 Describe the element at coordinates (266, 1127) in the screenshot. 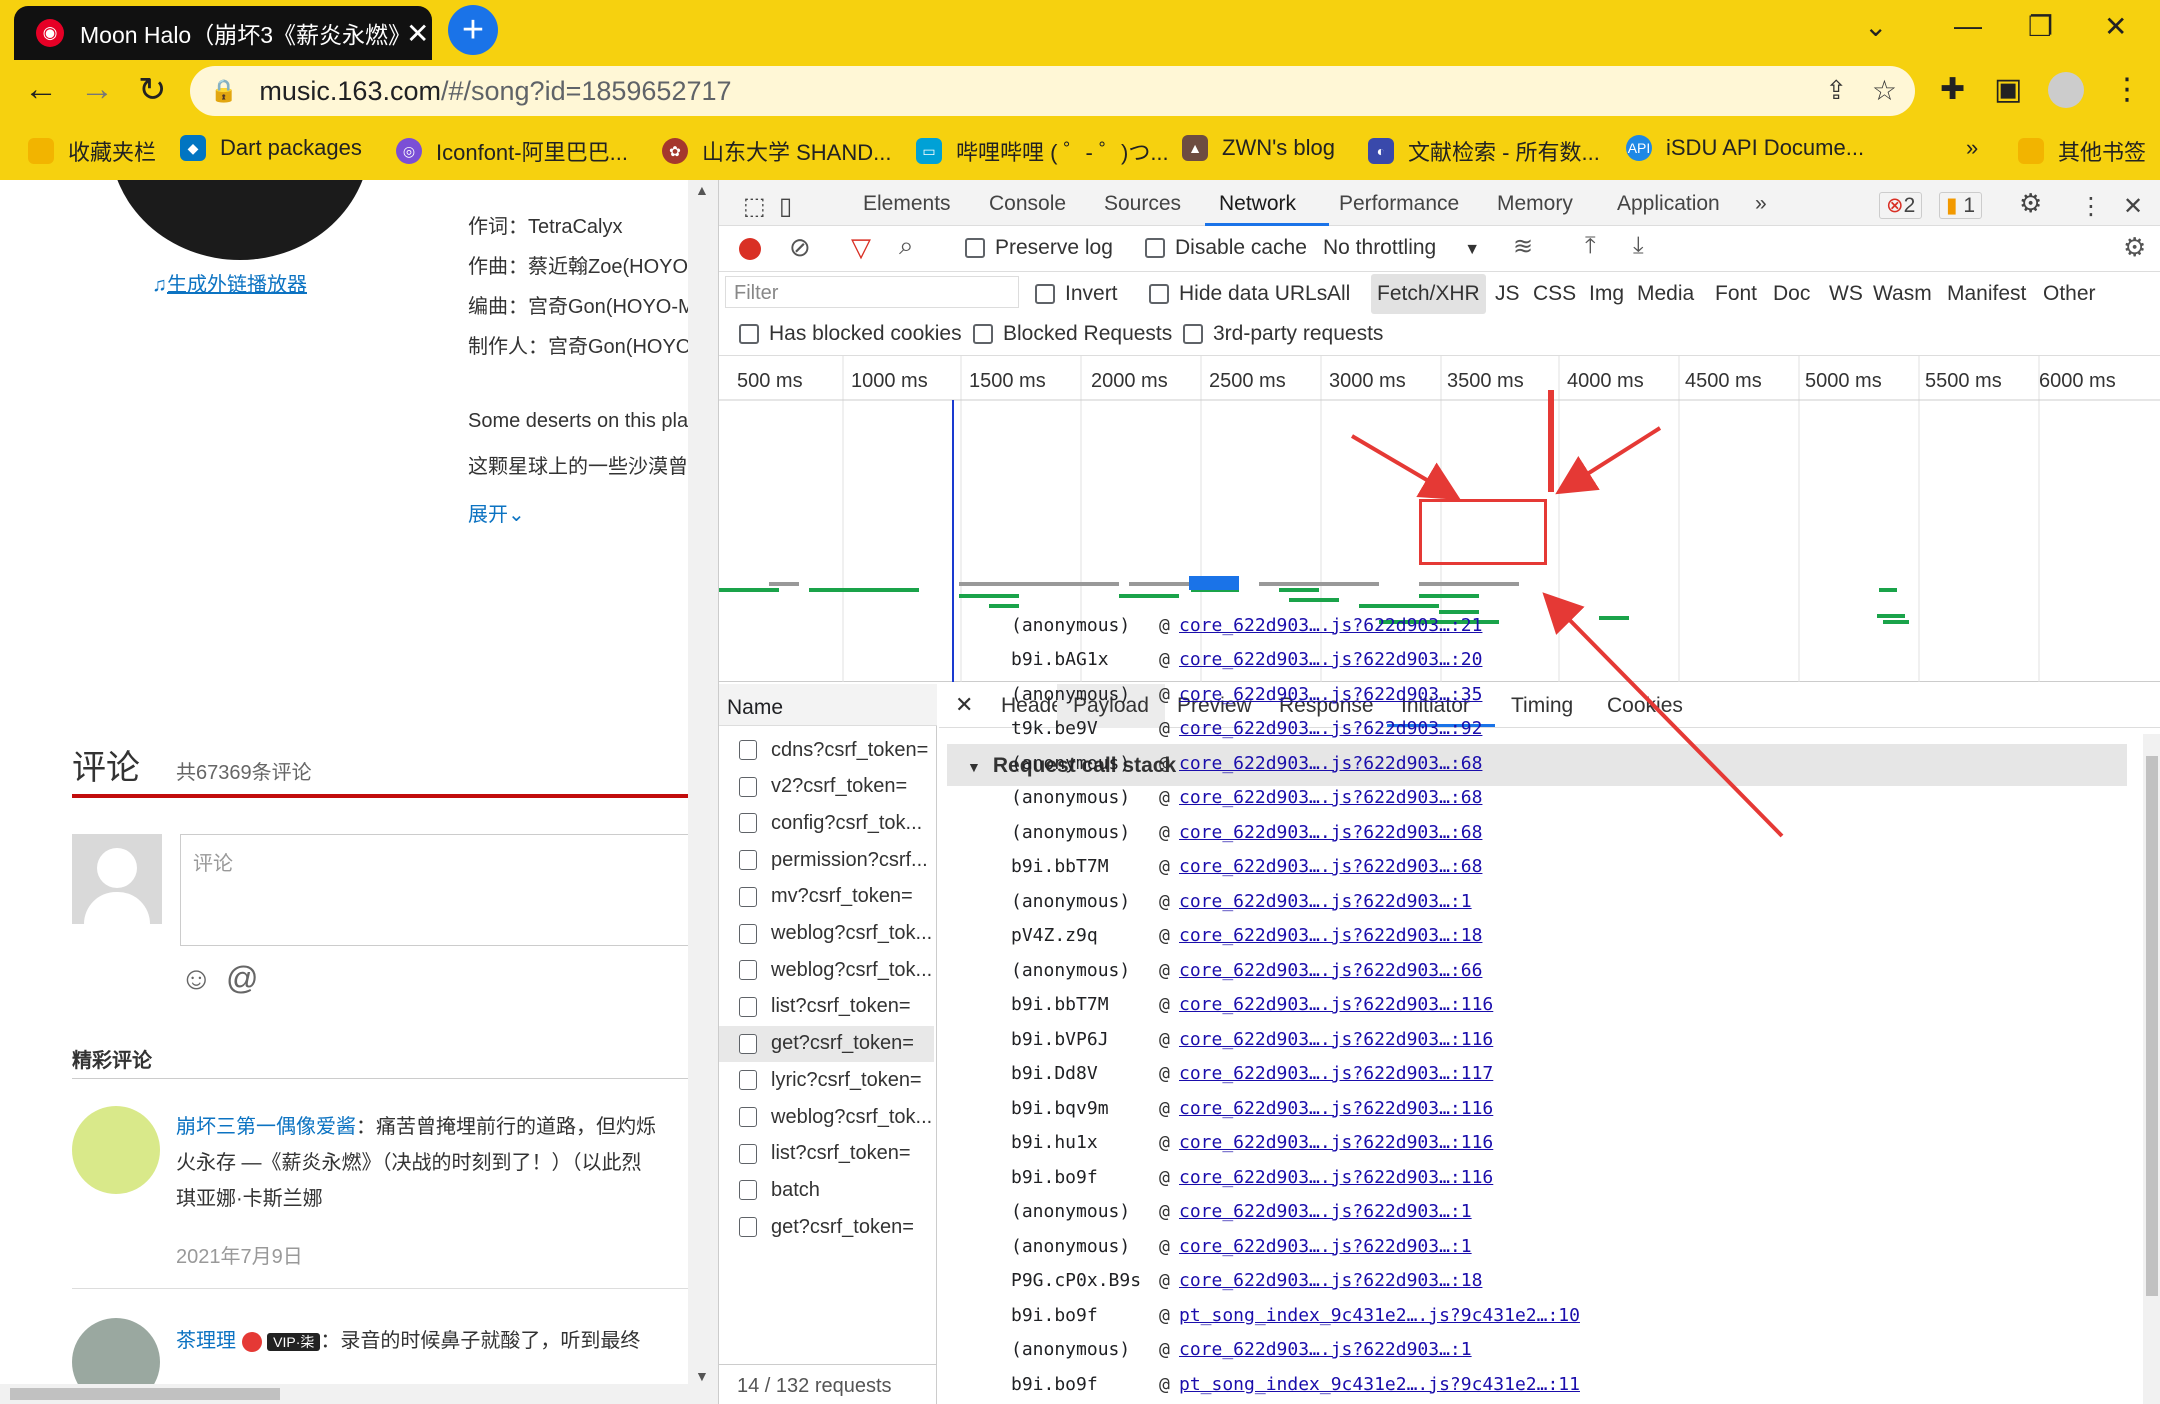

I see `commenter-name: 崩坏三第一偶像爱酱` at that location.